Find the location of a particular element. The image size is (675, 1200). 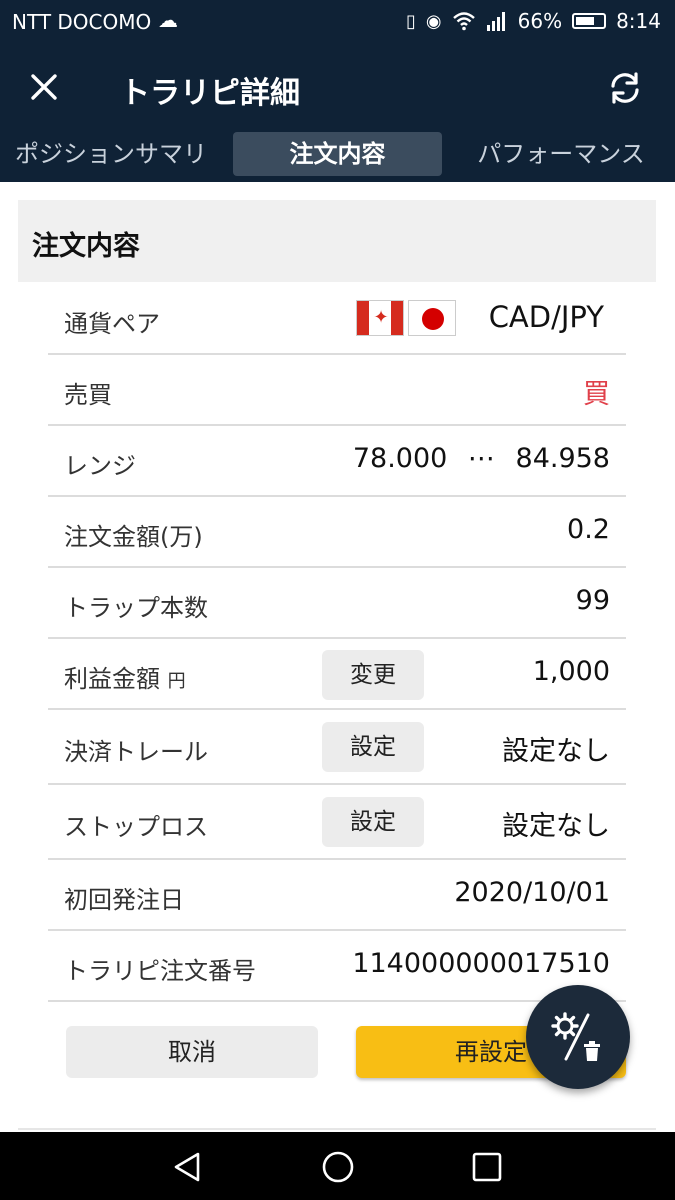

home-icon is located at coordinates (338, 1167).